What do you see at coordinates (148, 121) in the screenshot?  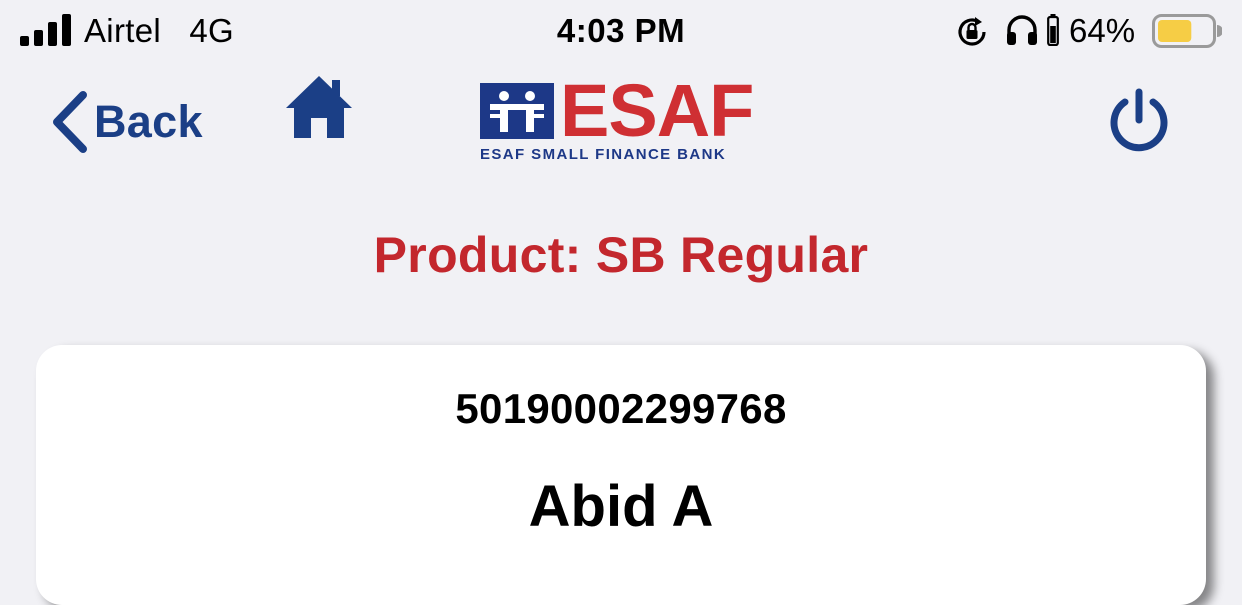 I see `back-label: Back` at bounding box center [148, 121].